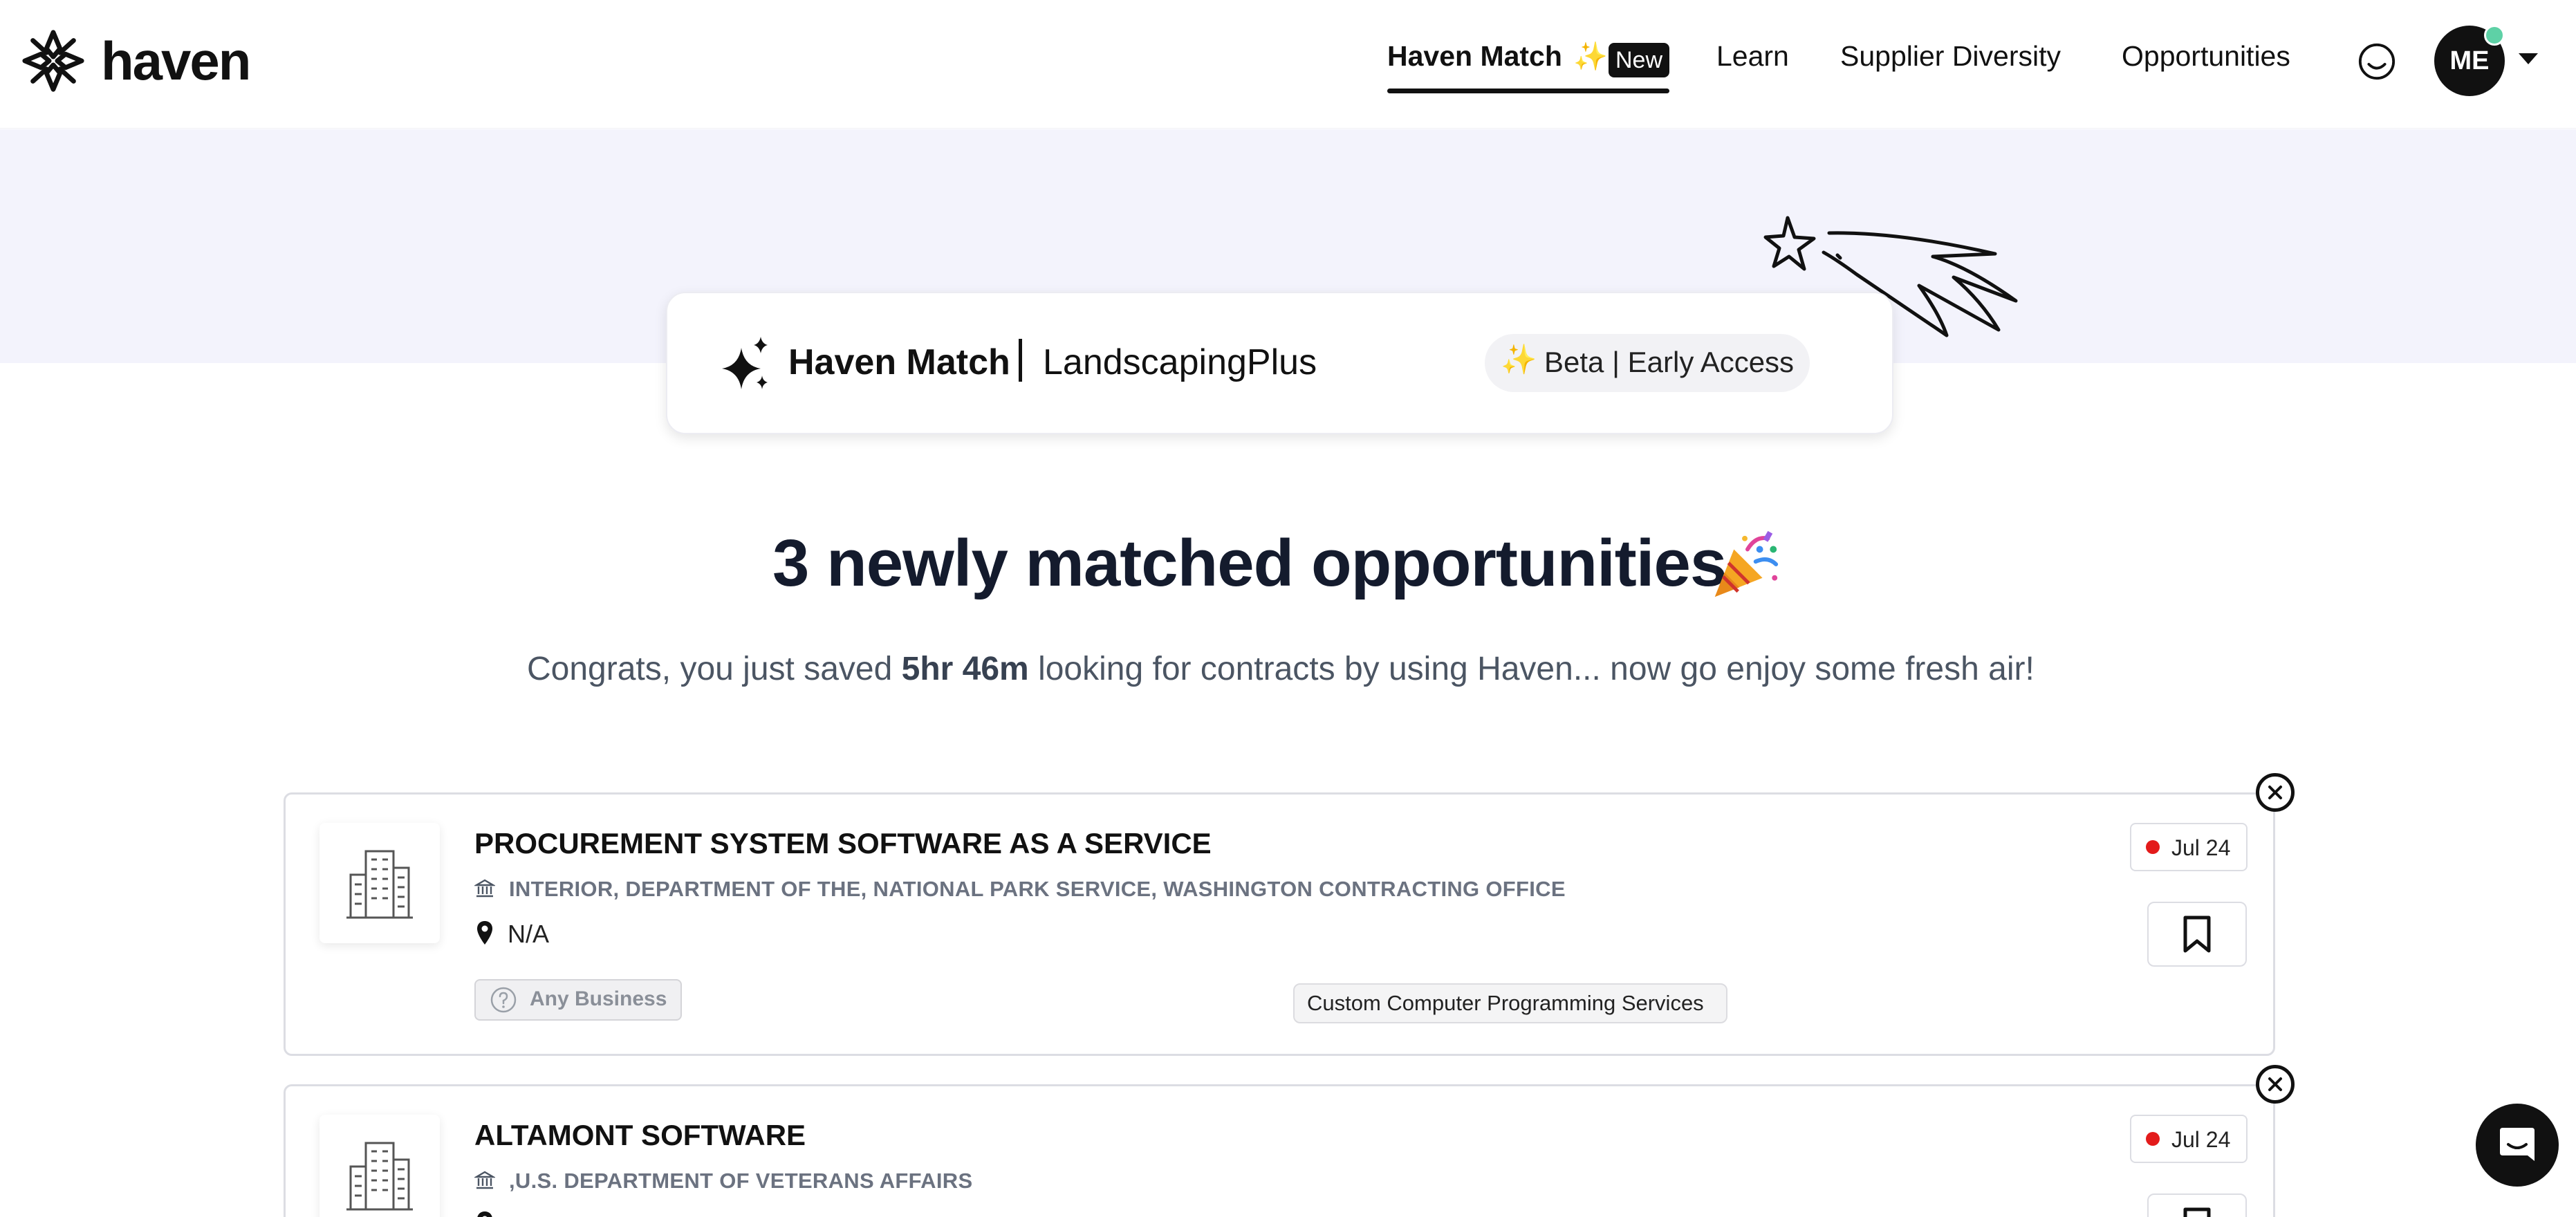  Describe the element at coordinates (745, 363) in the screenshot. I see `ai-sparkles-icon` at that location.